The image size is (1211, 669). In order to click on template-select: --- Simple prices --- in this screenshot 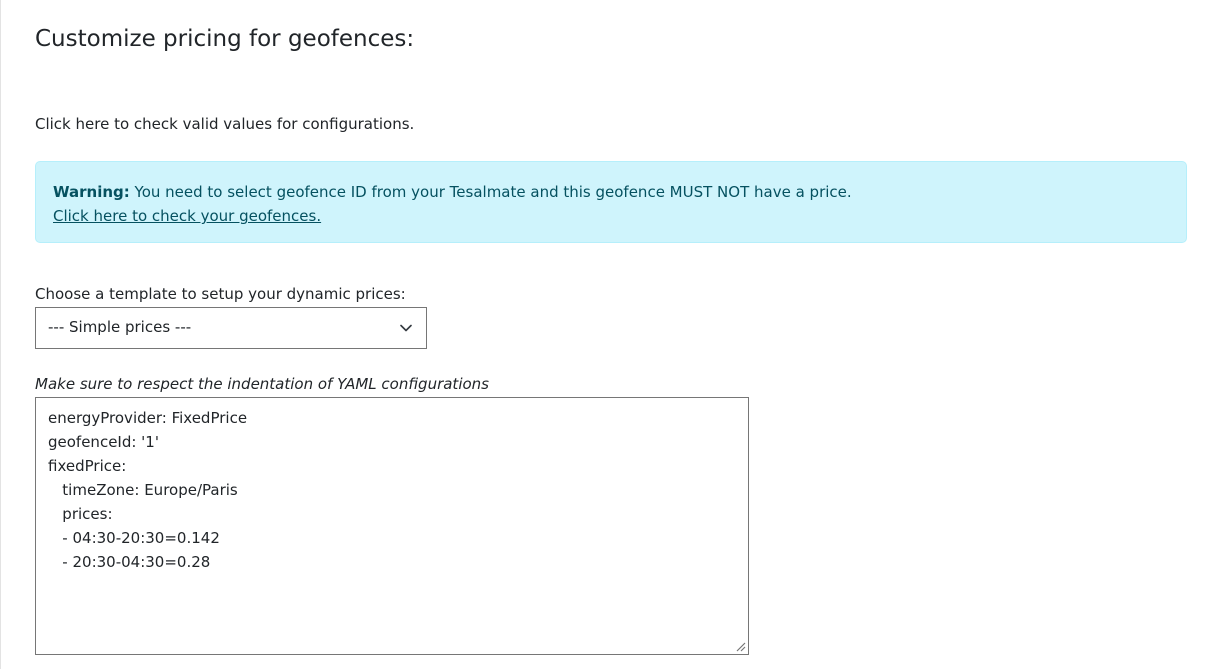, I will do `click(231, 328)`.